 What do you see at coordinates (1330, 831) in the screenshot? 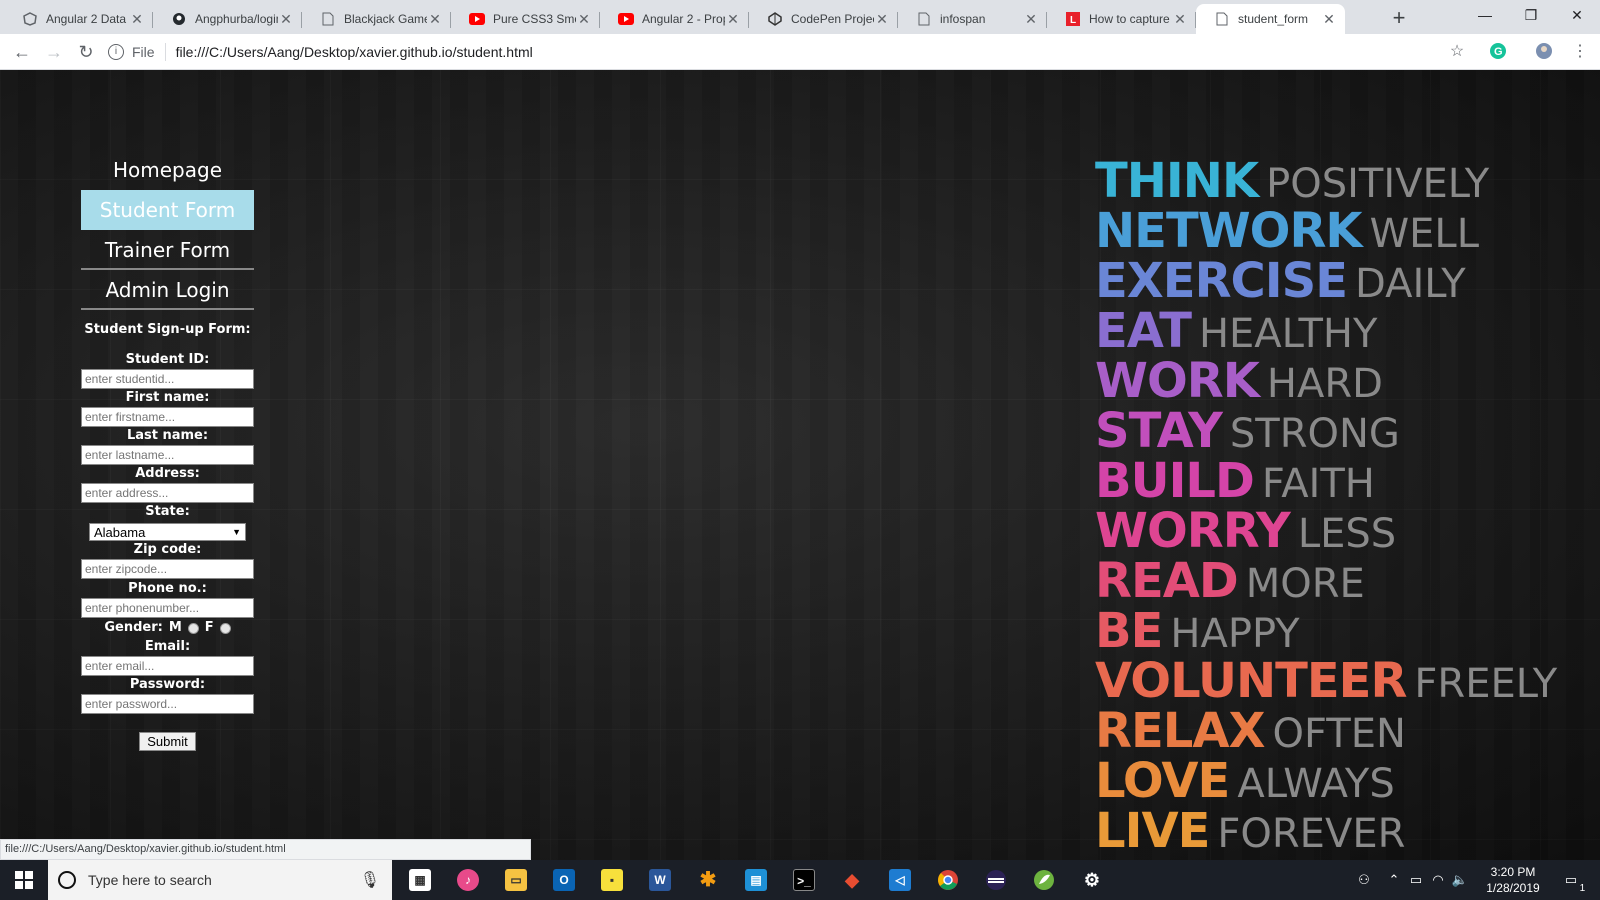
I see `poster-line: LIVE FOREVER` at bounding box center [1330, 831].